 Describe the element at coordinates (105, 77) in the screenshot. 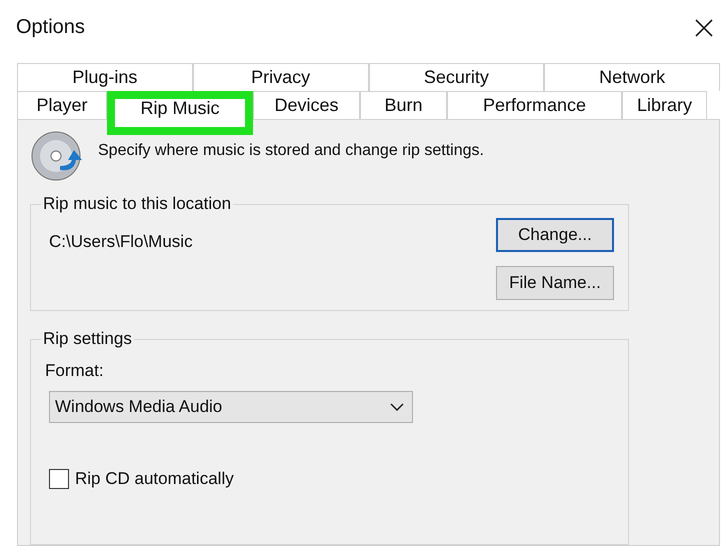

I see `tab: Plug-ins` at that location.